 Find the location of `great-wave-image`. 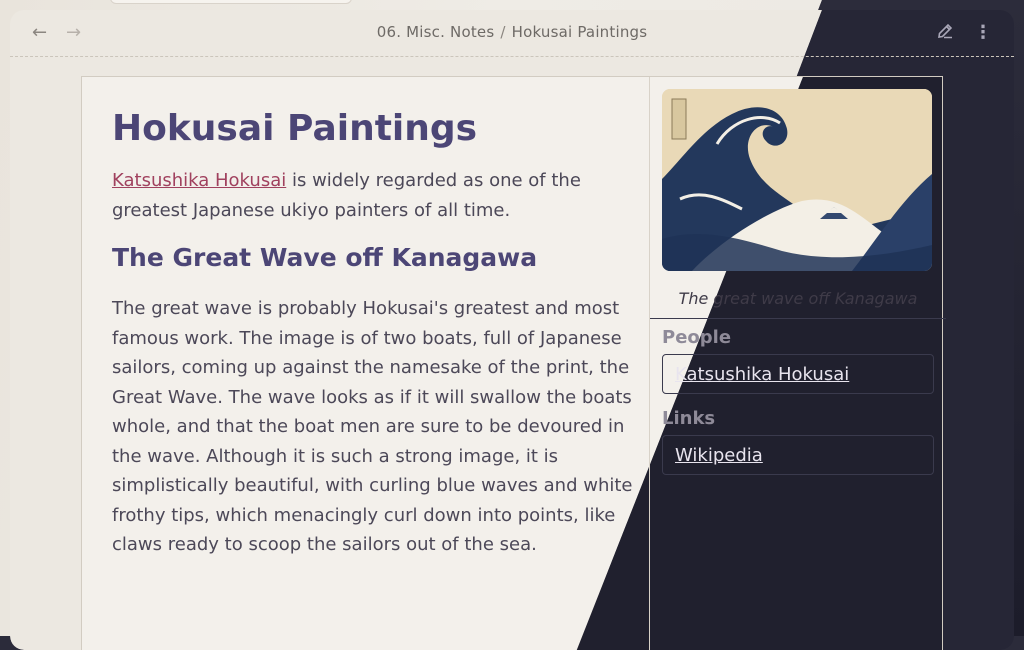

great-wave-image is located at coordinates (797, 180).